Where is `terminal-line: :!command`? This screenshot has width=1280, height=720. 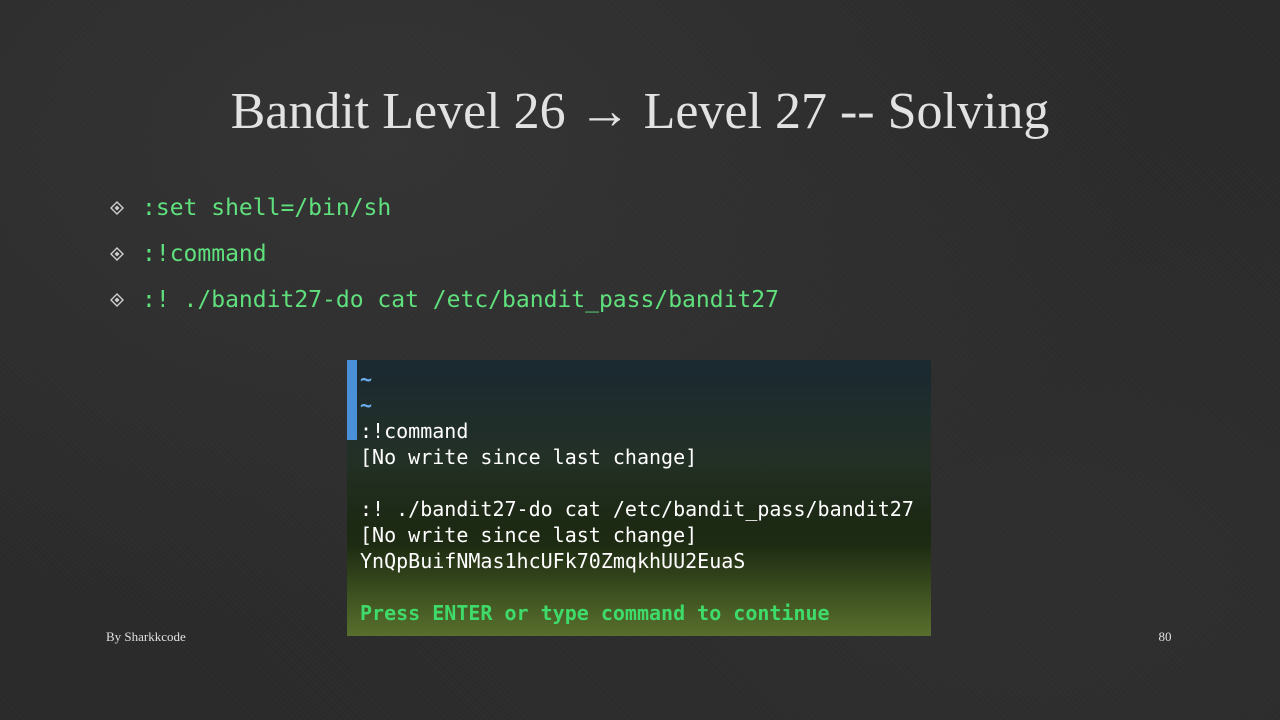 terminal-line: :!command is located at coordinates (414, 431).